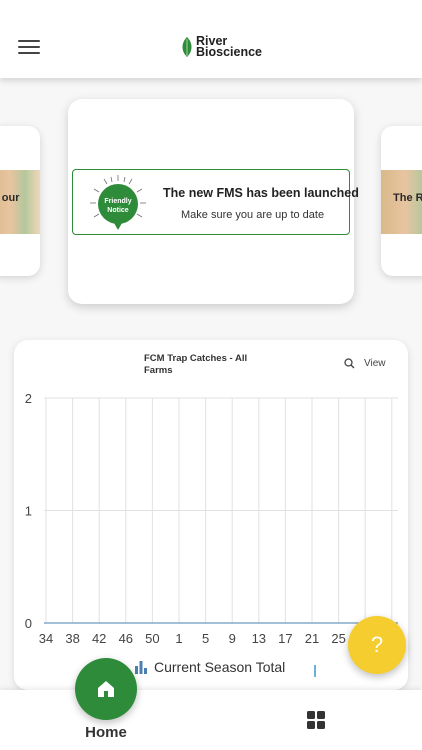 The width and height of the screenshot is (422, 750). I want to click on carousel-card-previous: p our, so click(20, 201).